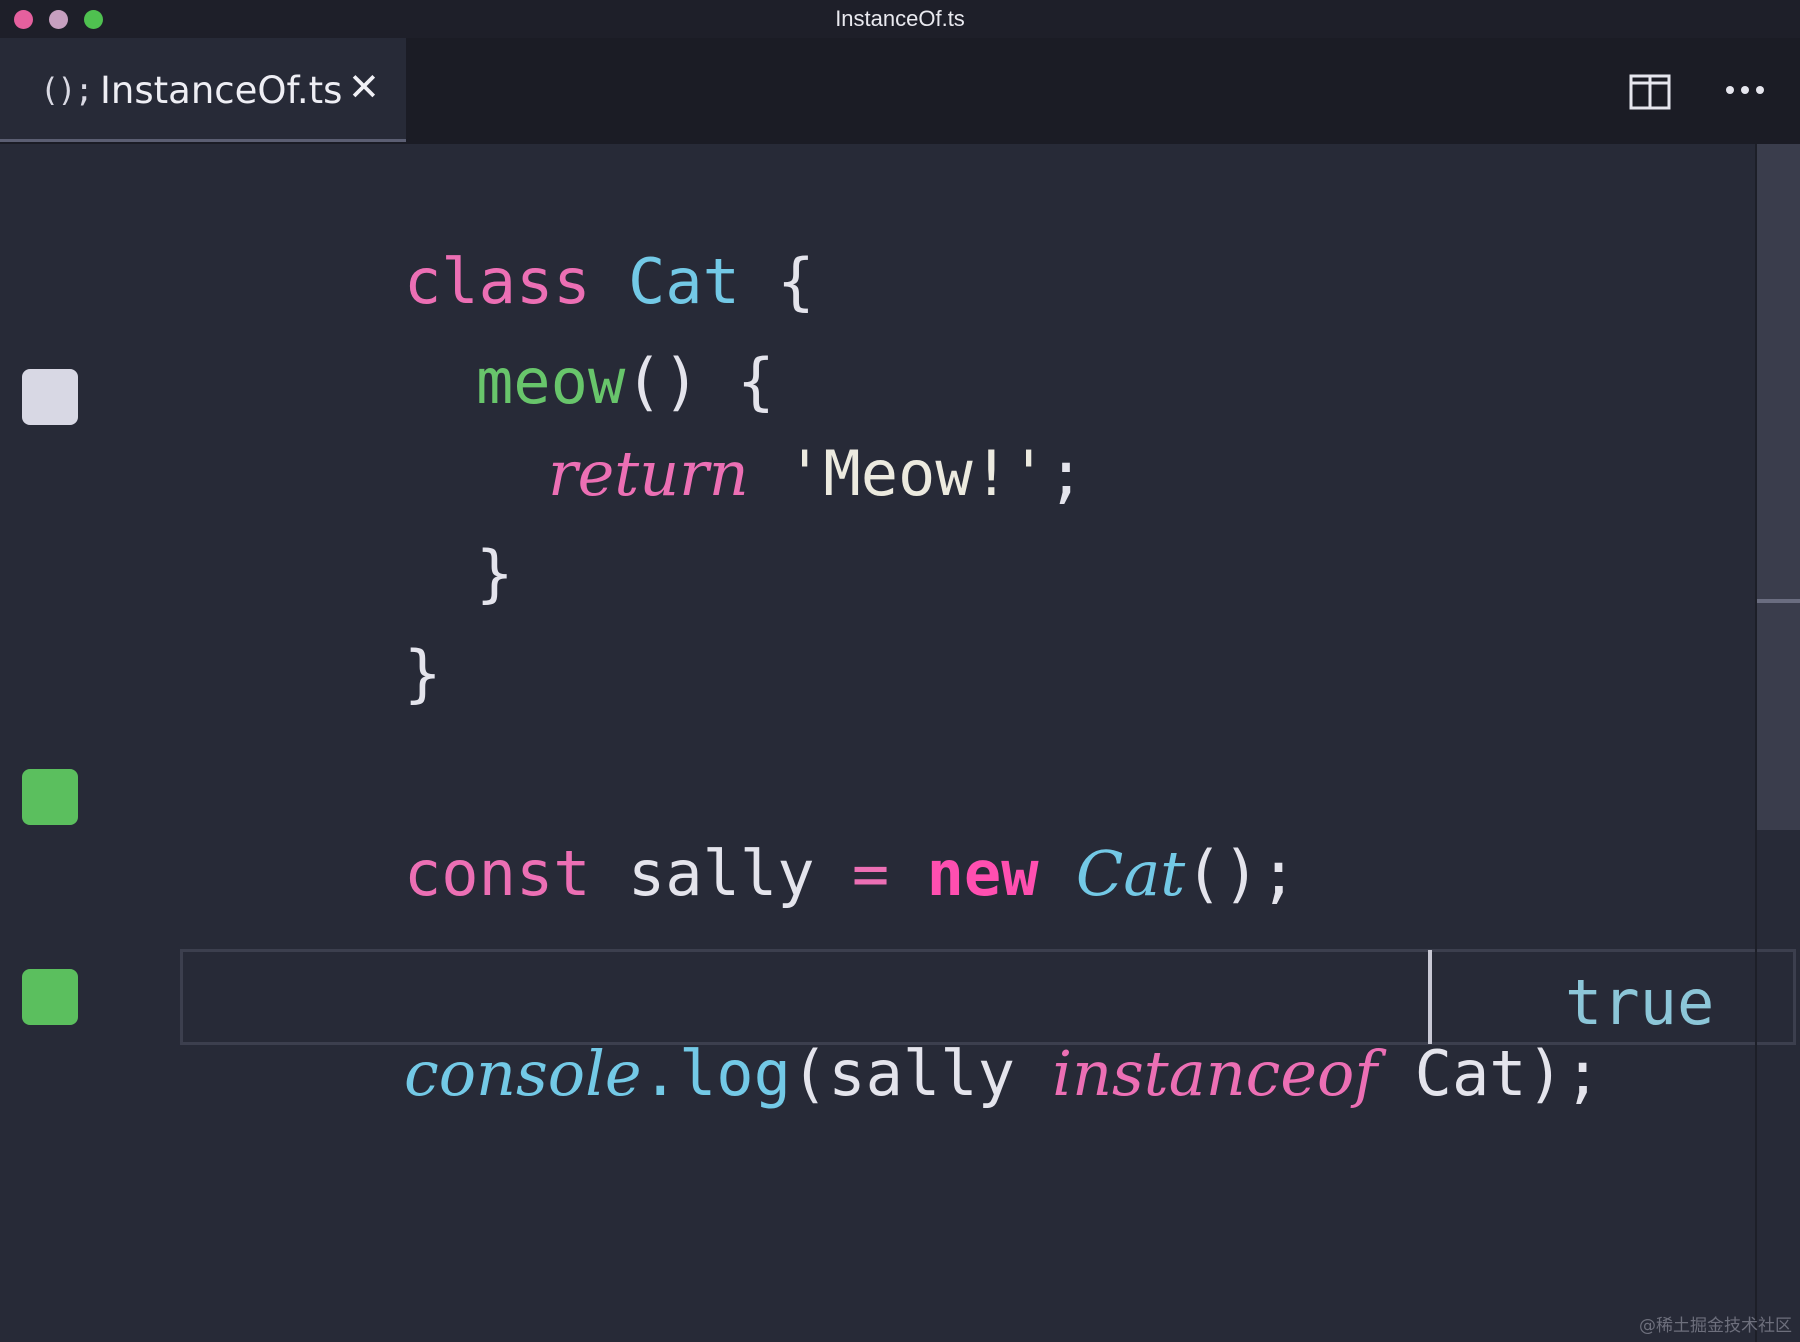  I want to click on inline-result-value: true, so click(1640, 1002).